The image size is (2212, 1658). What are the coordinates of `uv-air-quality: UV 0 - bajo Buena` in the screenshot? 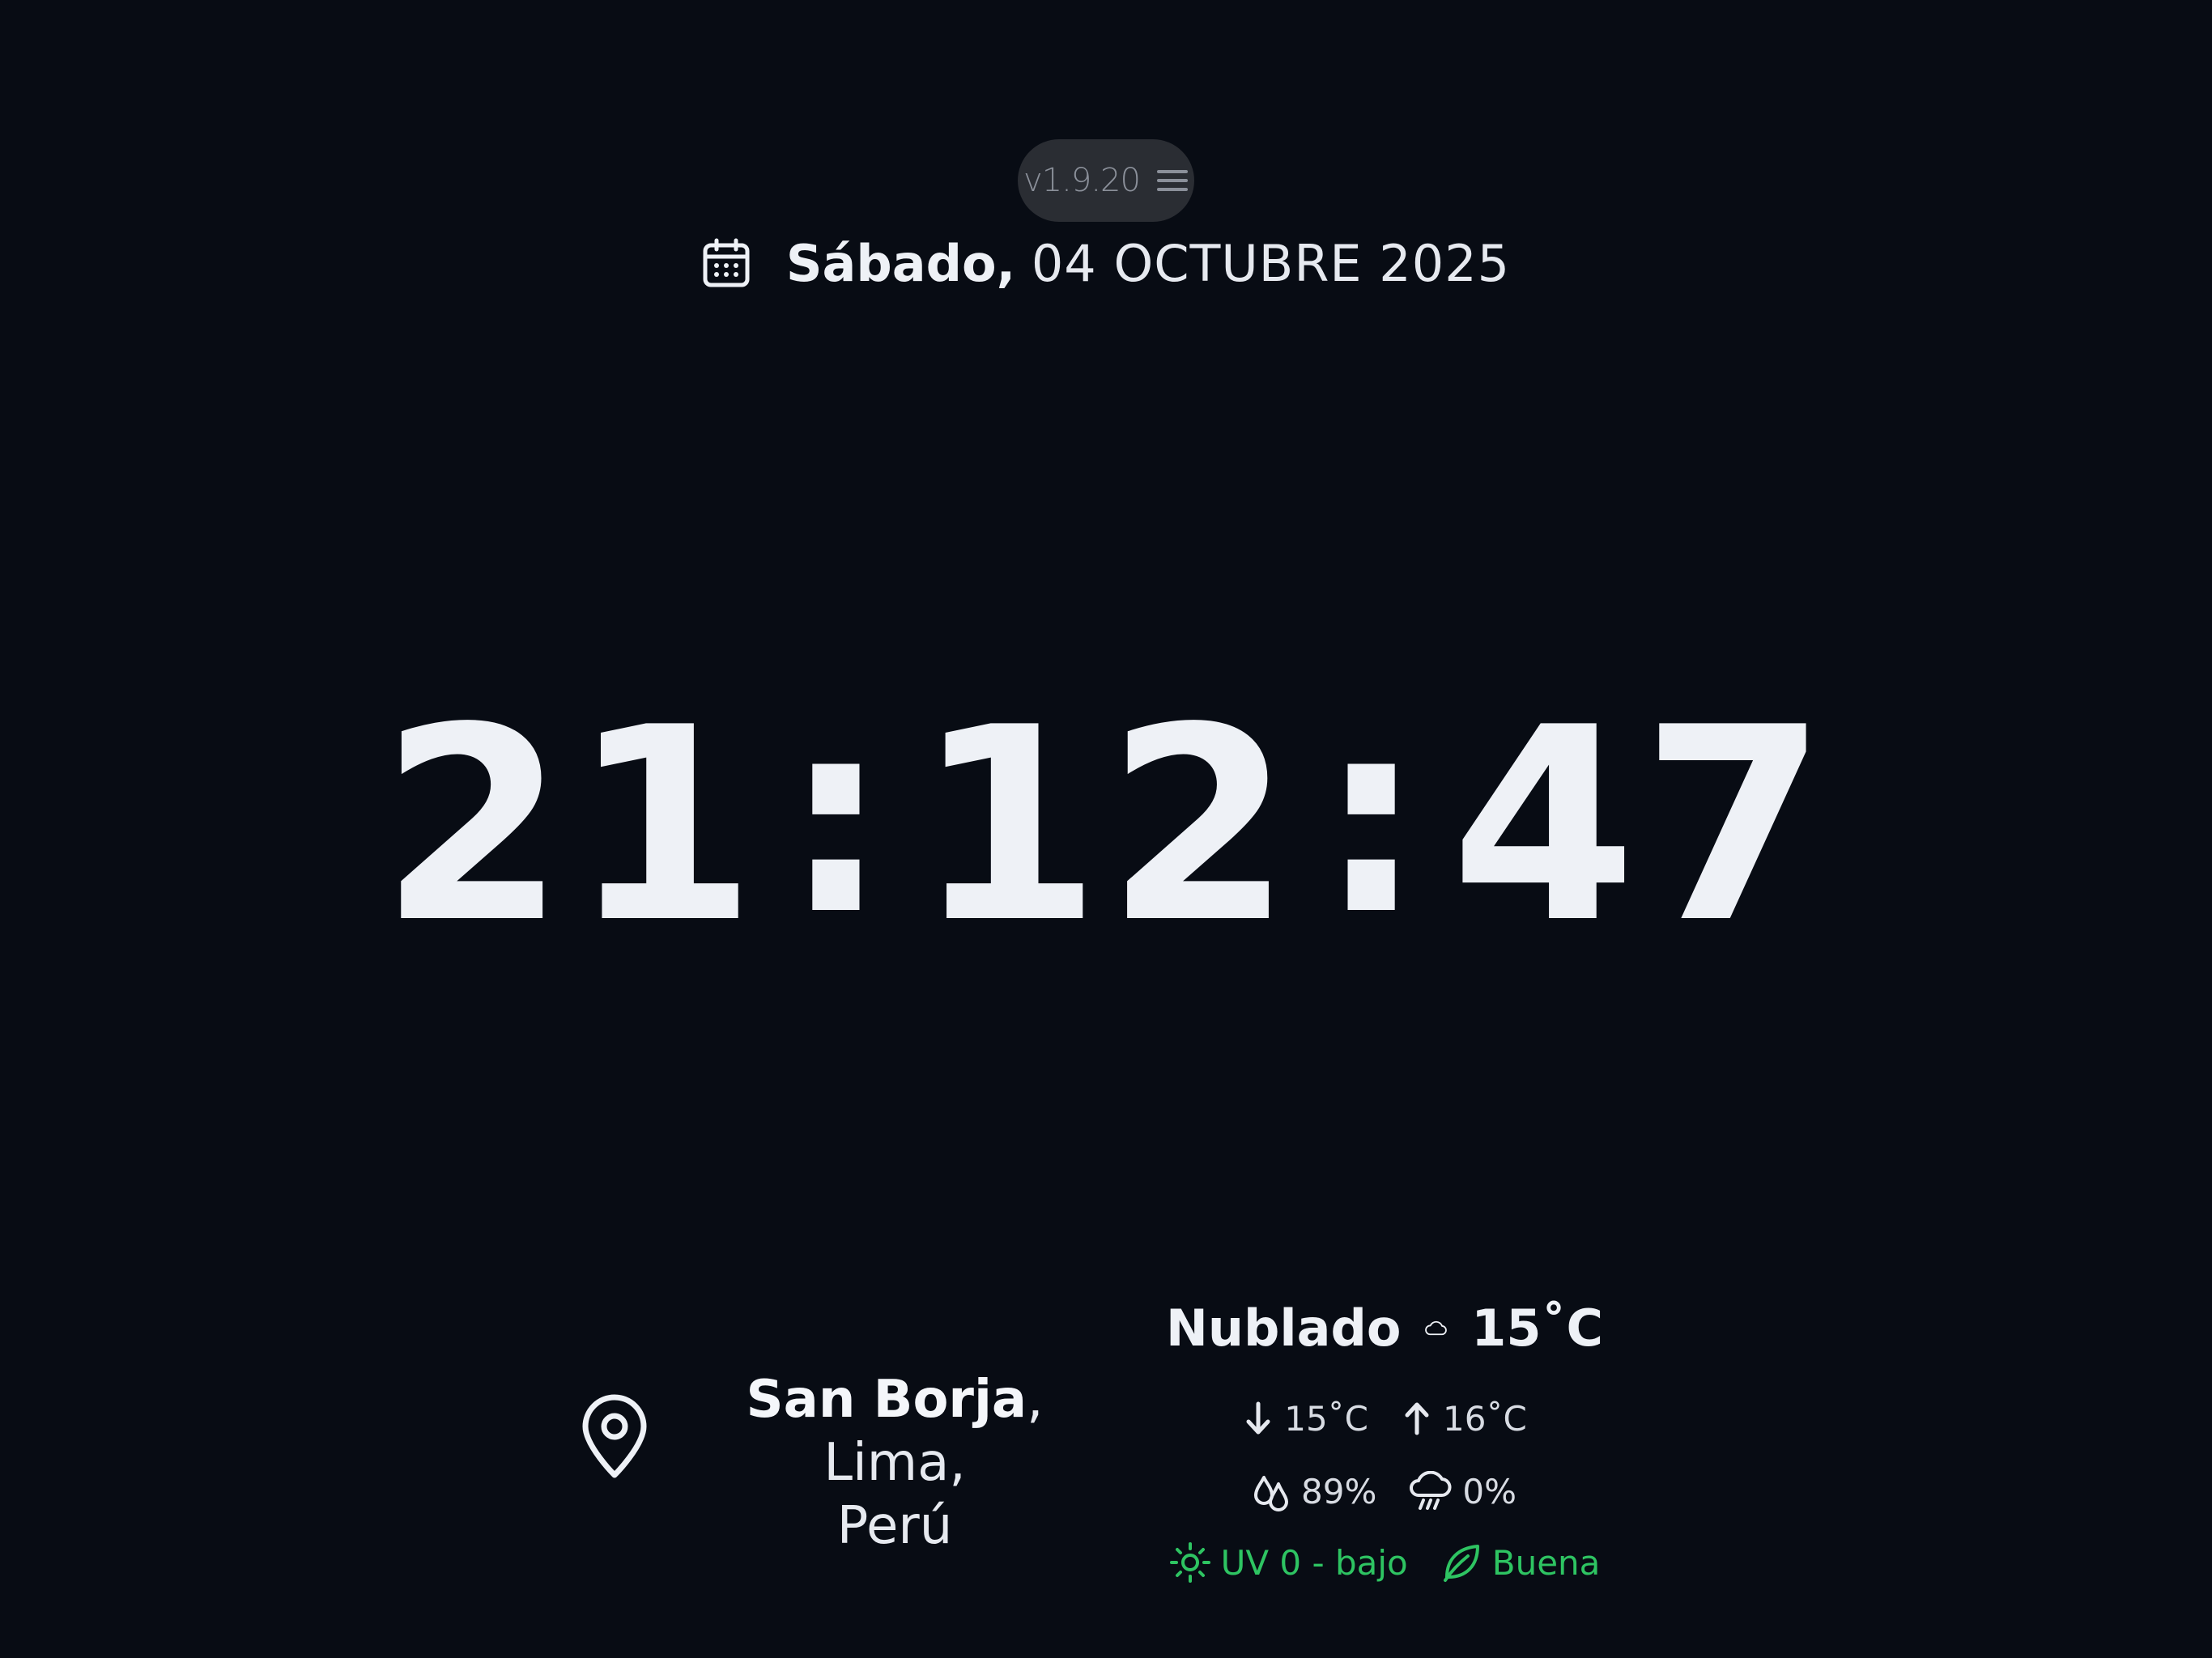 It's located at (1385, 1562).